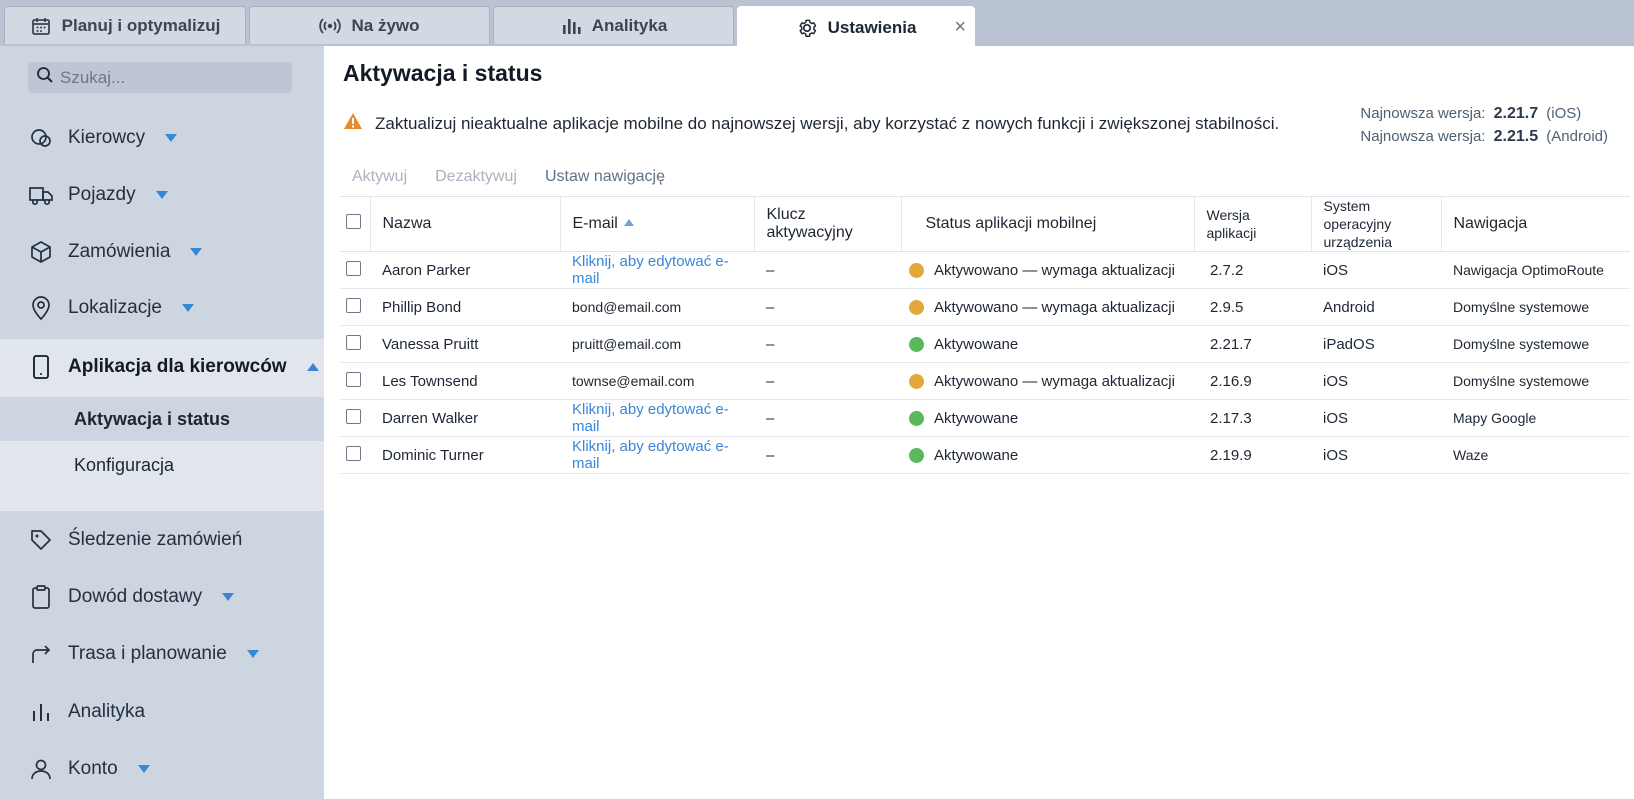 The image size is (1634, 799). I want to click on sidebar-item-label: Konto, so click(93, 768).